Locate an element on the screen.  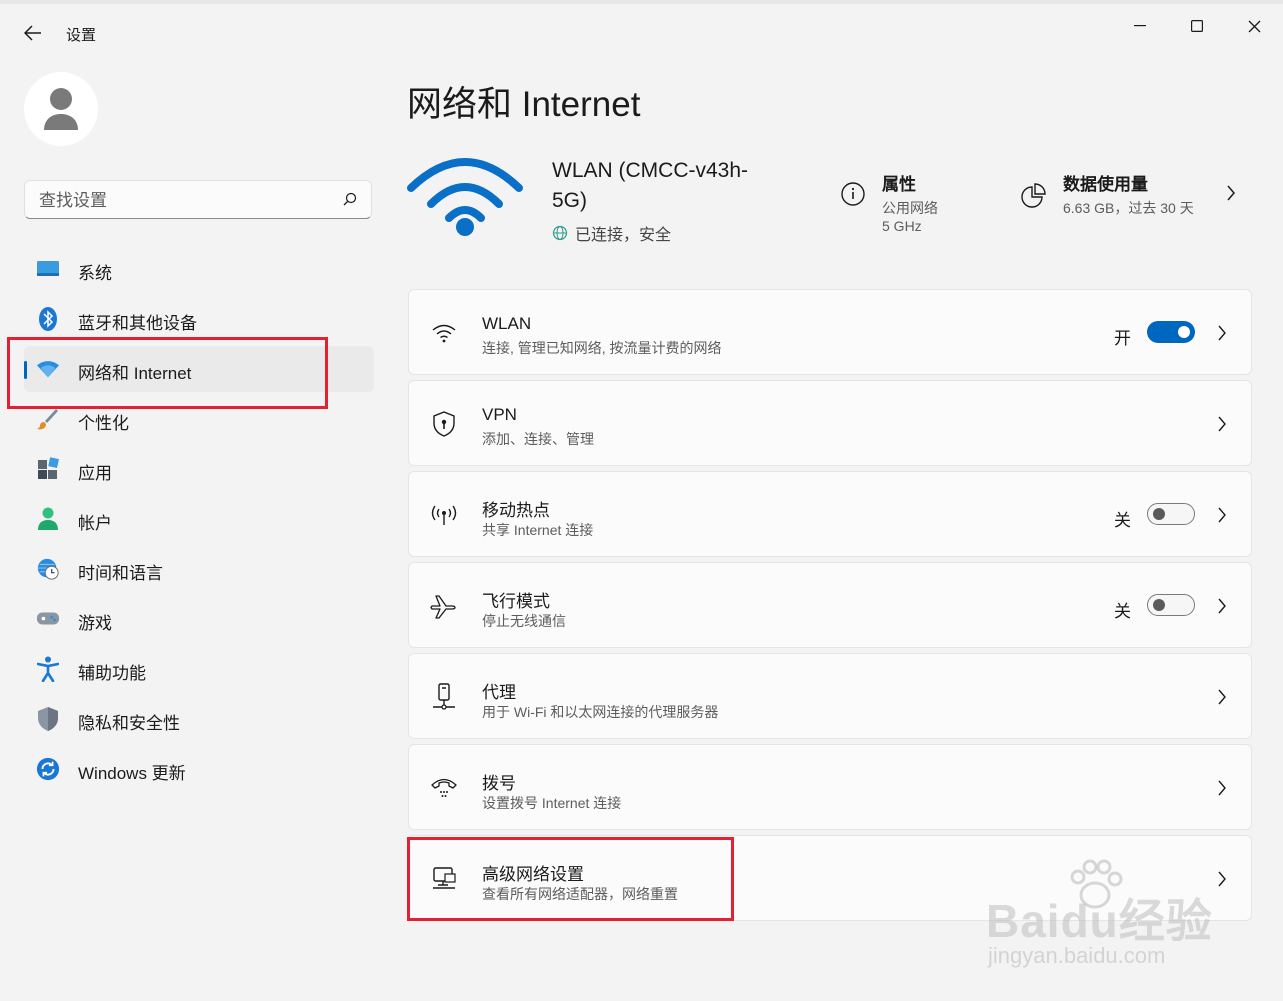
card-dialup: 拨号 设置拨号 Internet 连接 is located at coordinates (830, 787).